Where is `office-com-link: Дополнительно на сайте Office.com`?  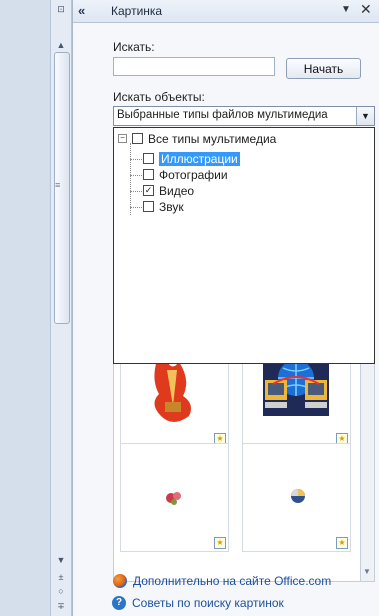 office-com-link: Дополнительно на сайте Office.com is located at coordinates (222, 581).